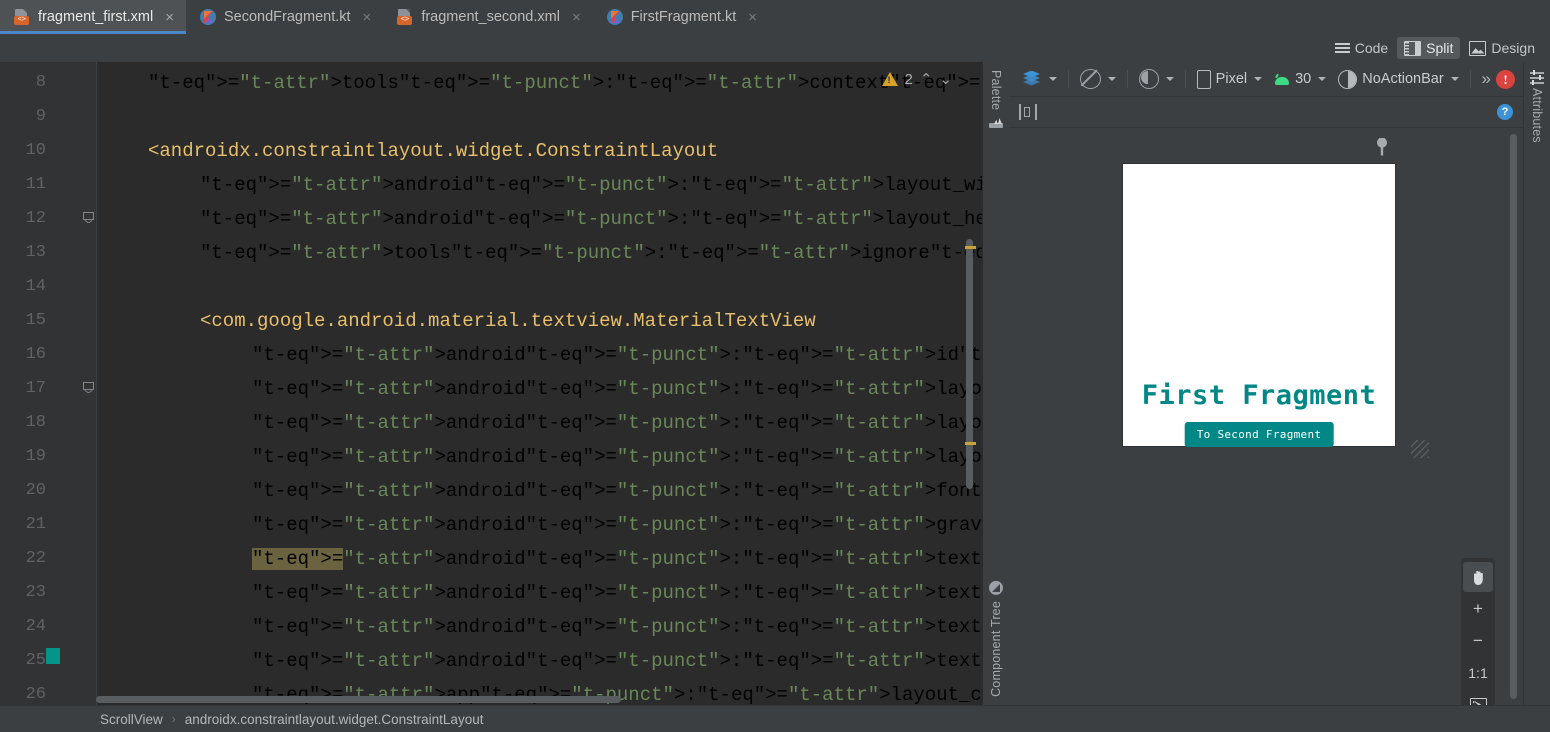 This screenshot has width=1550, height=732. I want to click on editor-tab-second-fragment-kt: SecondFragment.kt ×, so click(284, 17).